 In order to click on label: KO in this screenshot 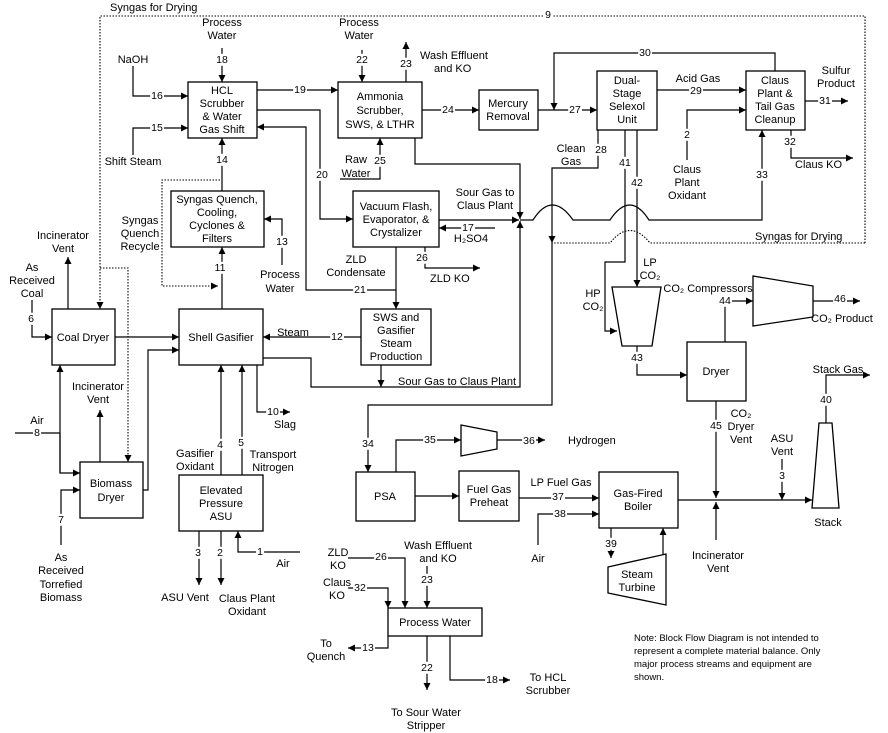, I will do `click(338, 566)`.